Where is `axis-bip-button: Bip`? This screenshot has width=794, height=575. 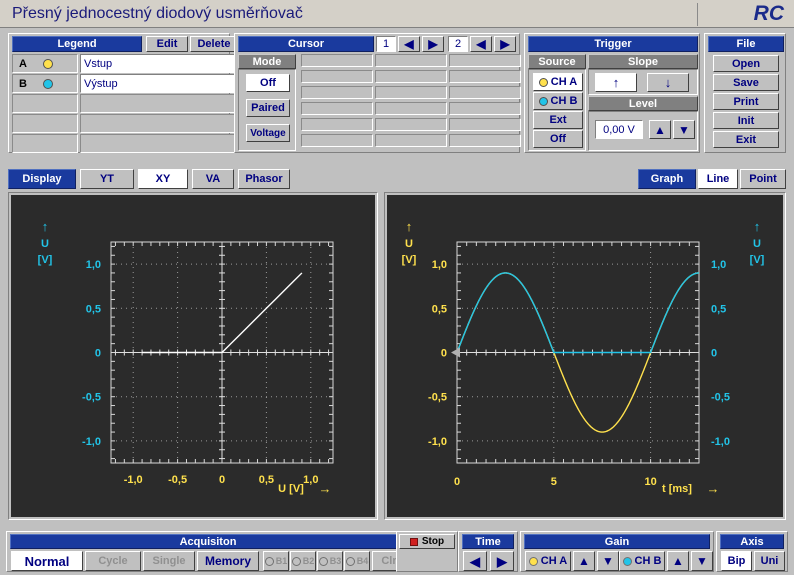 axis-bip-button: Bip is located at coordinates (736, 561).